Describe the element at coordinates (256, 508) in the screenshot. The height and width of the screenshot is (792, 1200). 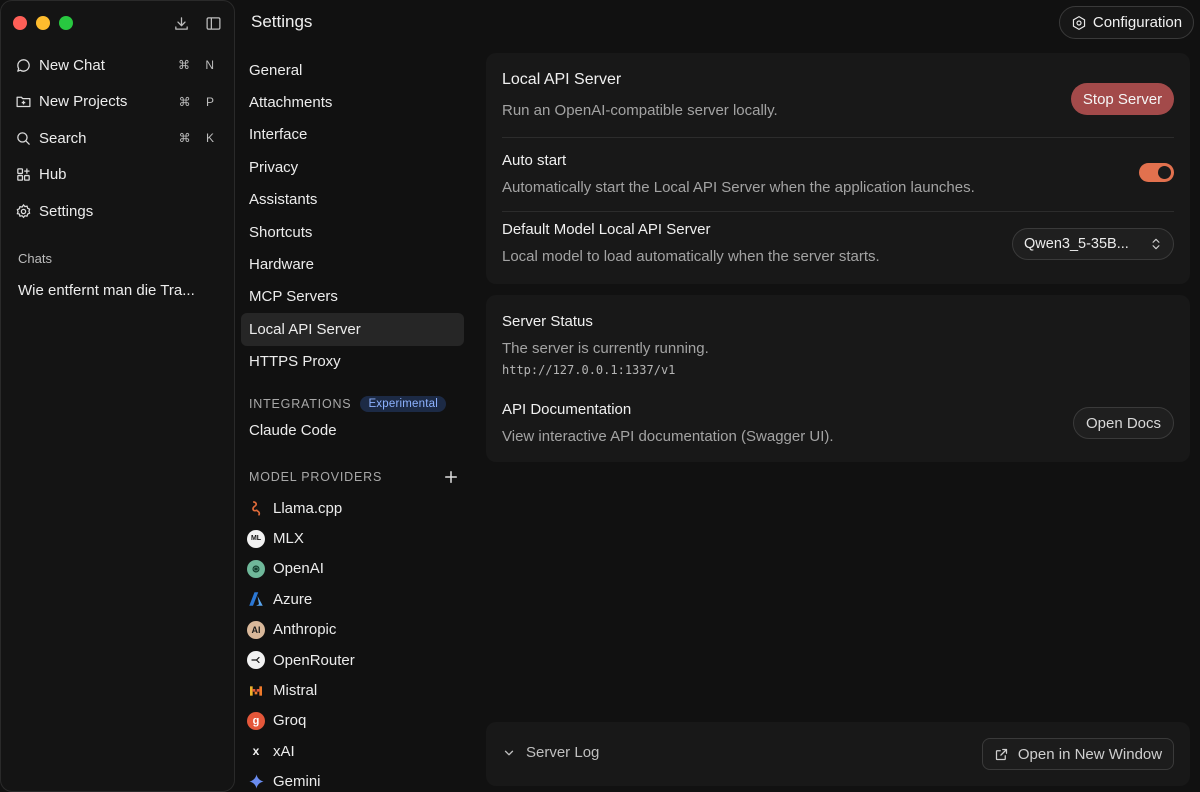
I see `llama-icon` at that location.